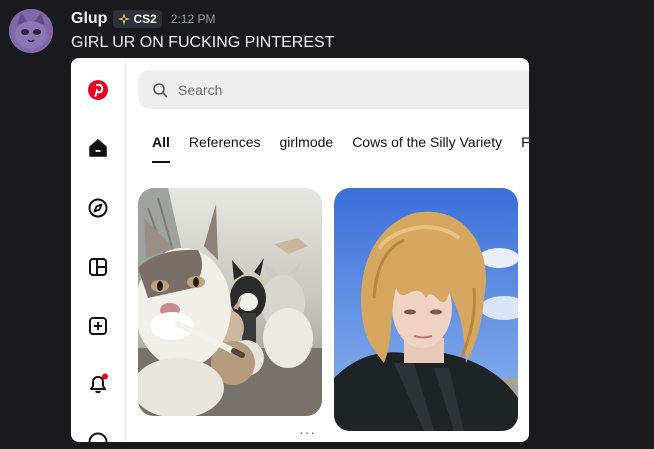  I want to click on create-icon, so click(98, 326).